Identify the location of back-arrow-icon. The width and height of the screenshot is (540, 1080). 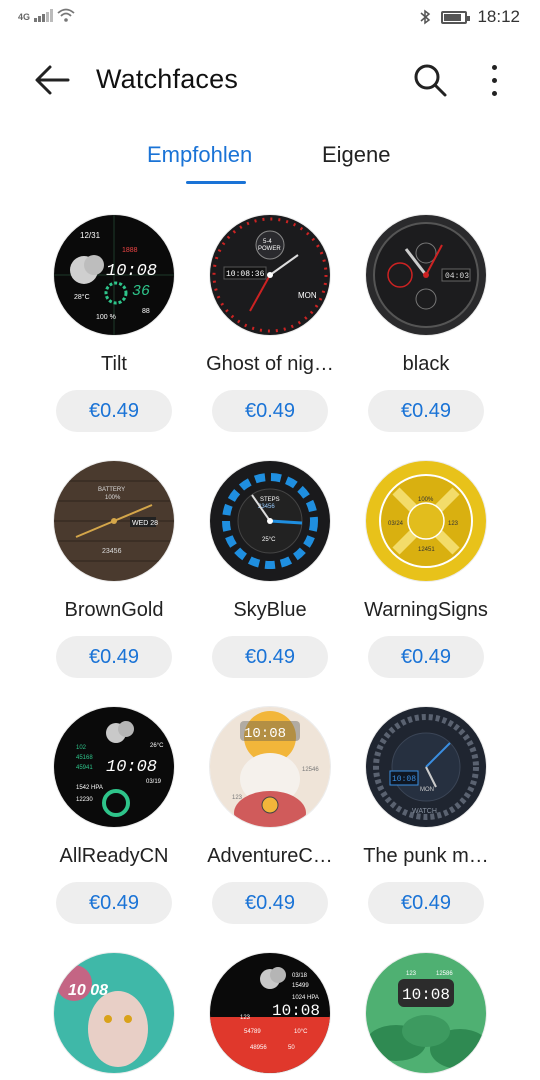
(52, 80).